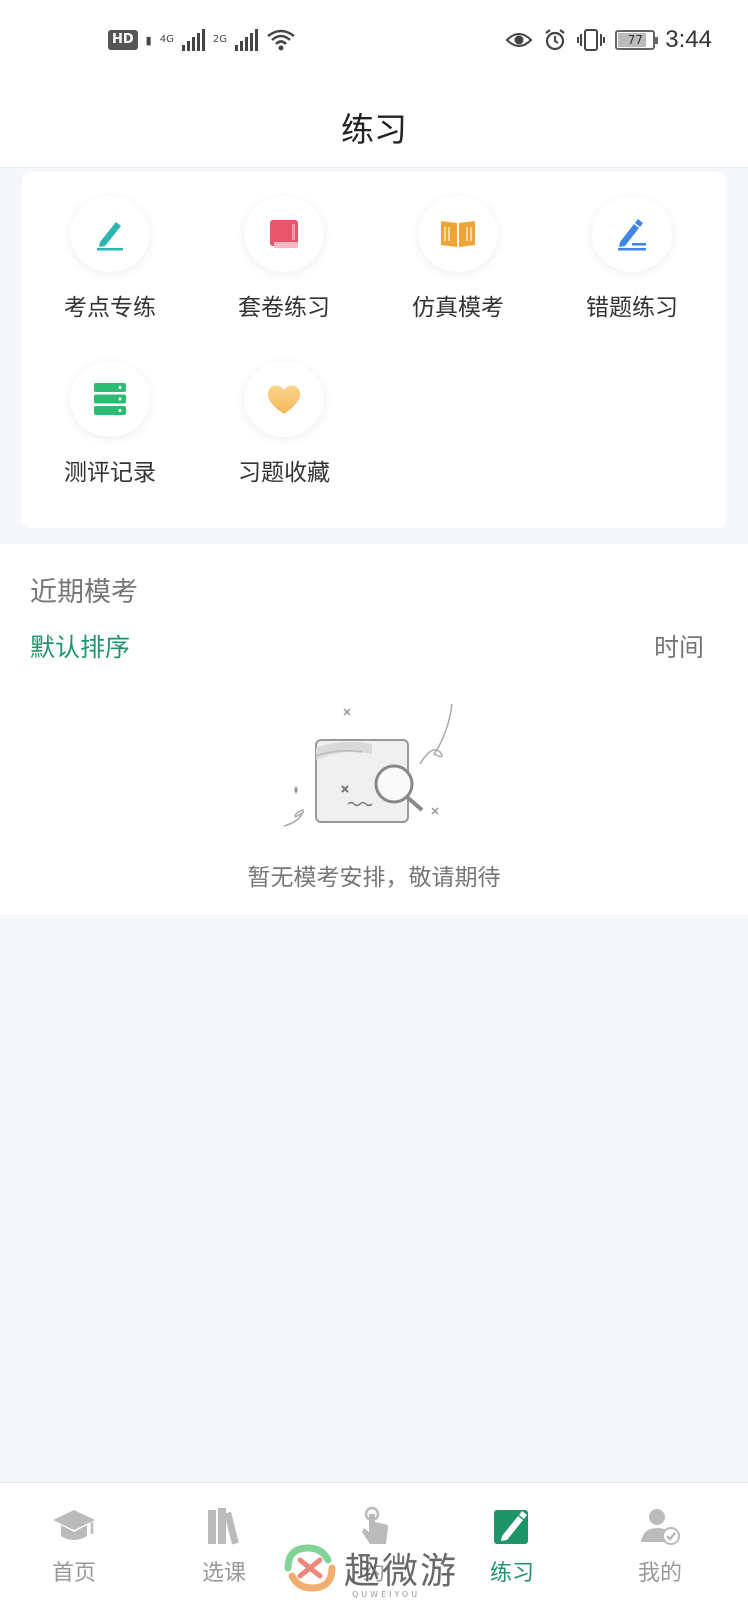  I want to click on tab-label: 练习, so click(511, 1573).